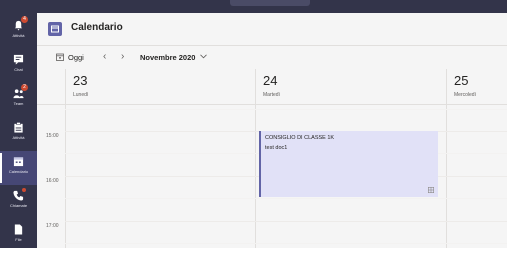 The height and width of the screenshot is (253, 507). Describe the element at coordinates (81, 95) in the screenshot. I see `day-name: Lunedì` at that location.